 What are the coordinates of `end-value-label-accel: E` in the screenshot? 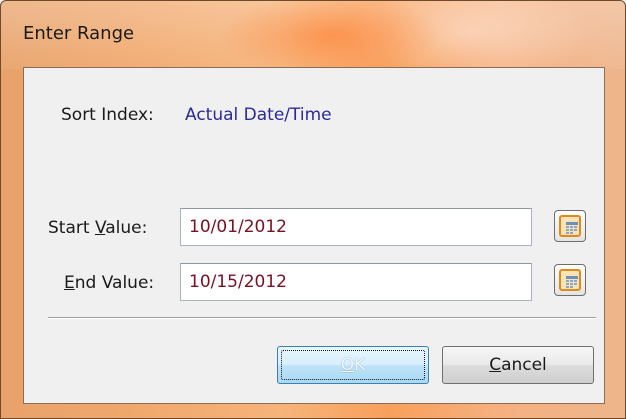 It's located at (69, 283).